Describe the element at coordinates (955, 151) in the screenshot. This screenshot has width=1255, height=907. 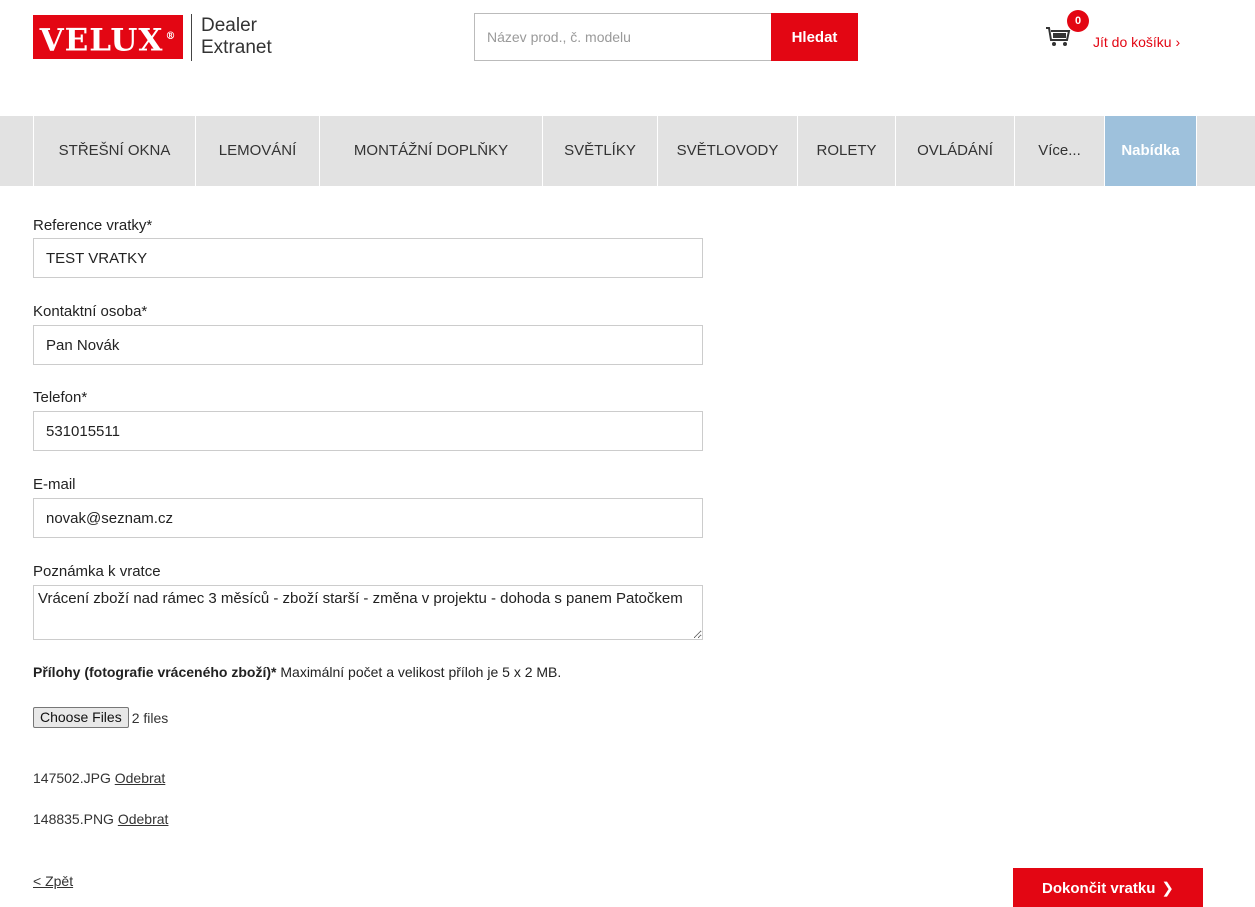
I see `nav-item-ovladani: OVLÁDÁNÍ` at that location.